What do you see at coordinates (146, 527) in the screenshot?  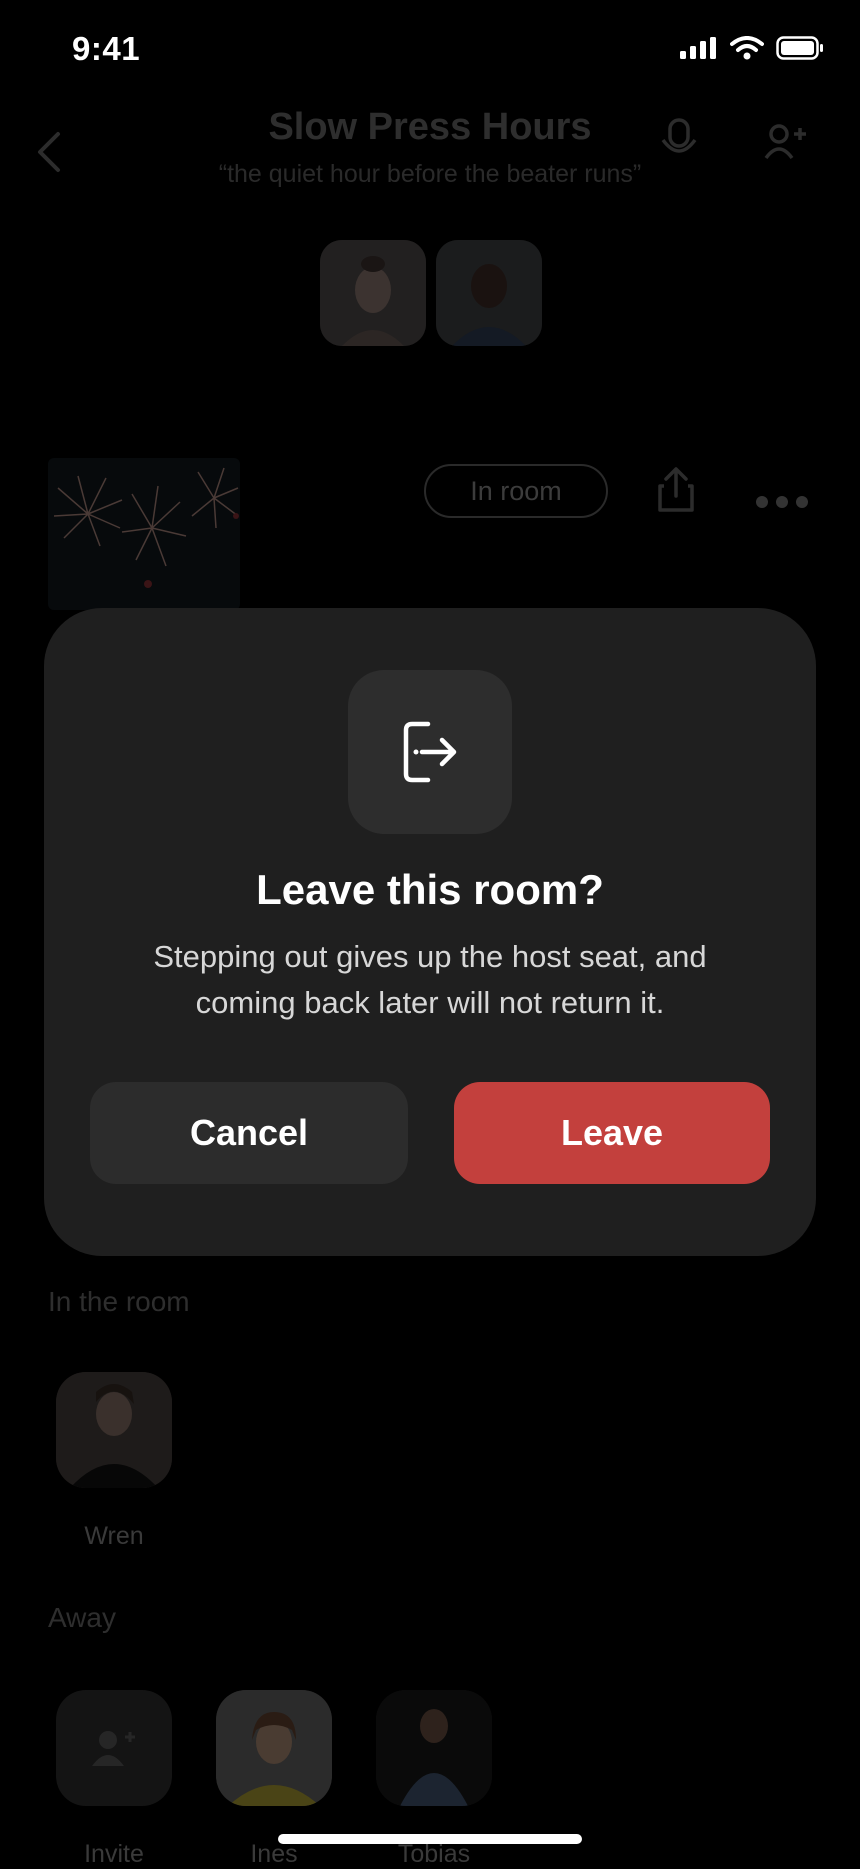 I see `fireworks-image` at bounding box center [146, 527].